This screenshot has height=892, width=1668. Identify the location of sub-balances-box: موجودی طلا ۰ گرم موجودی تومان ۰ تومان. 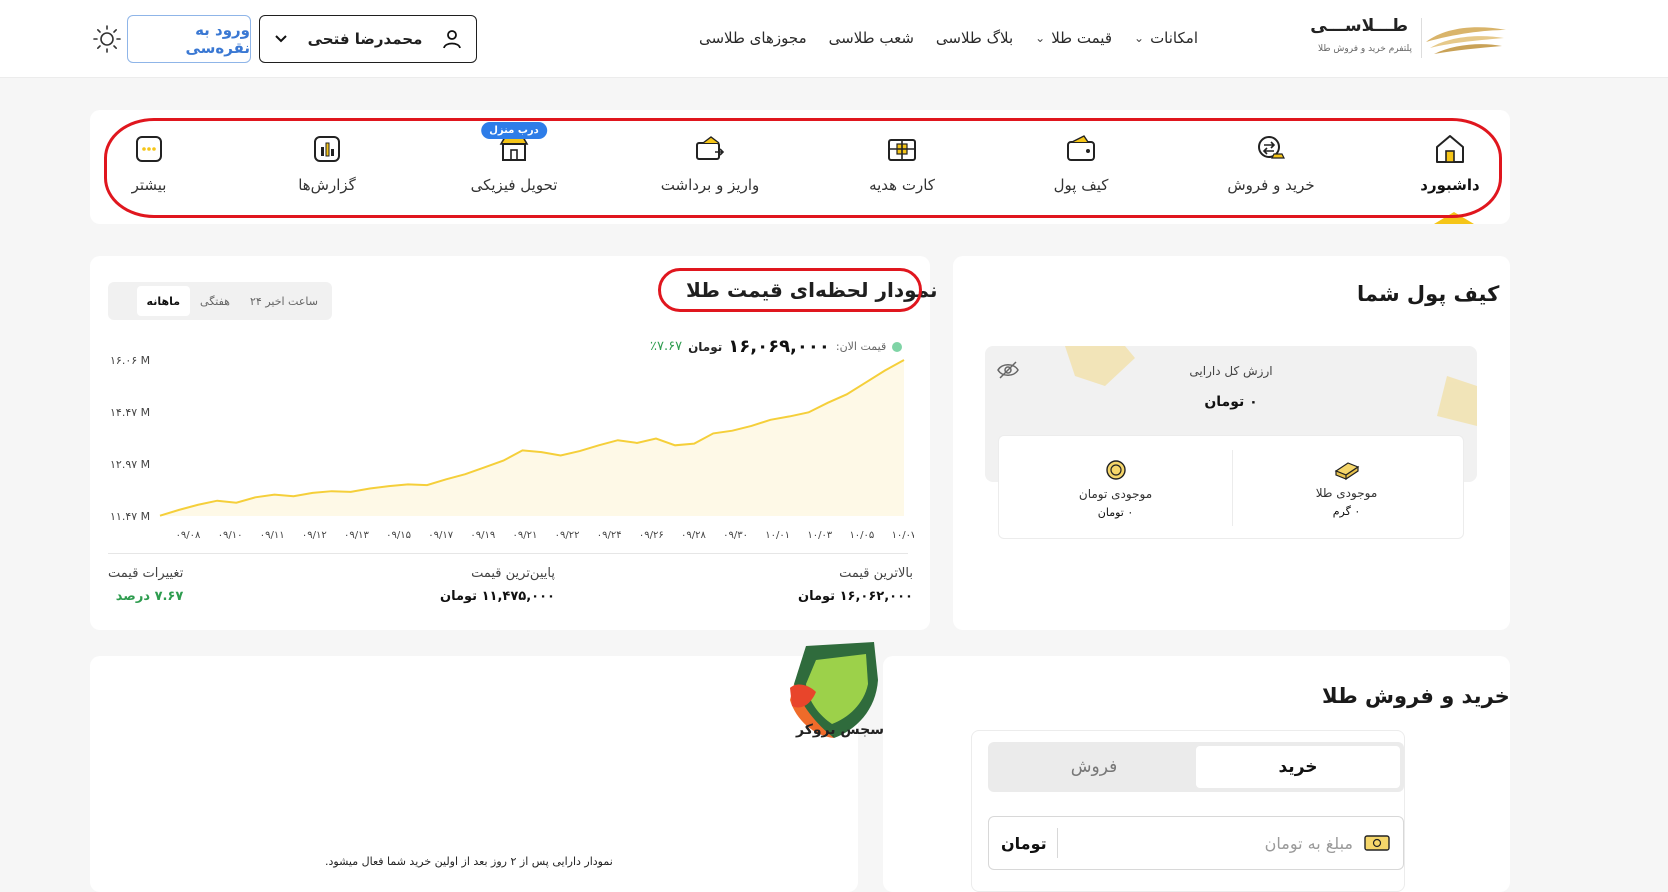
(1231, 487).